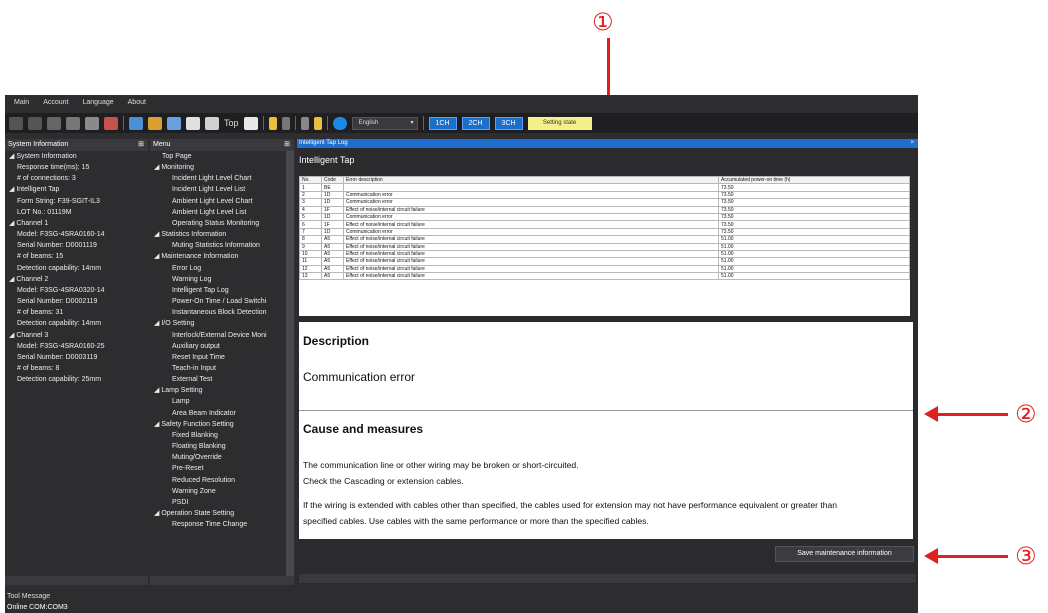 This screenshot has width=1048, height=613. I want to click on alert-icon, so click(111, 123).